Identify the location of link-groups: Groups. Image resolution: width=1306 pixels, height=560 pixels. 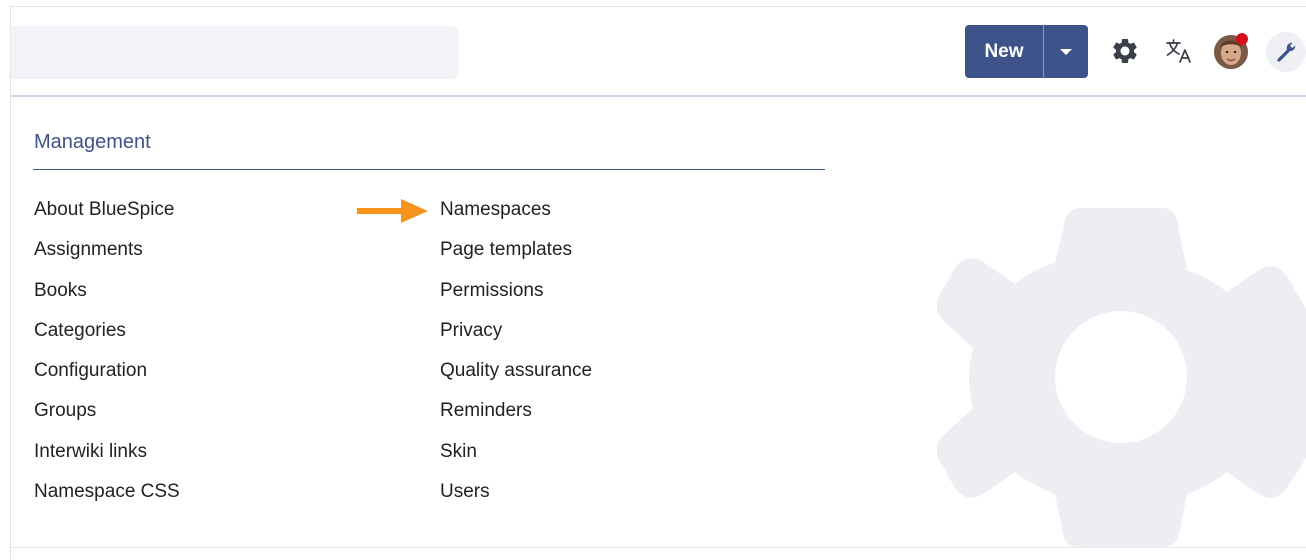
(107, 418).